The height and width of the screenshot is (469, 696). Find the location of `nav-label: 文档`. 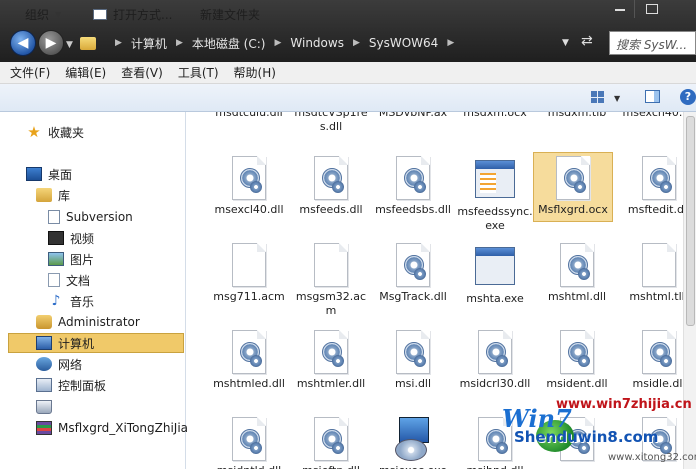

nav-label: 文档 is located at coordinates (78, 280).